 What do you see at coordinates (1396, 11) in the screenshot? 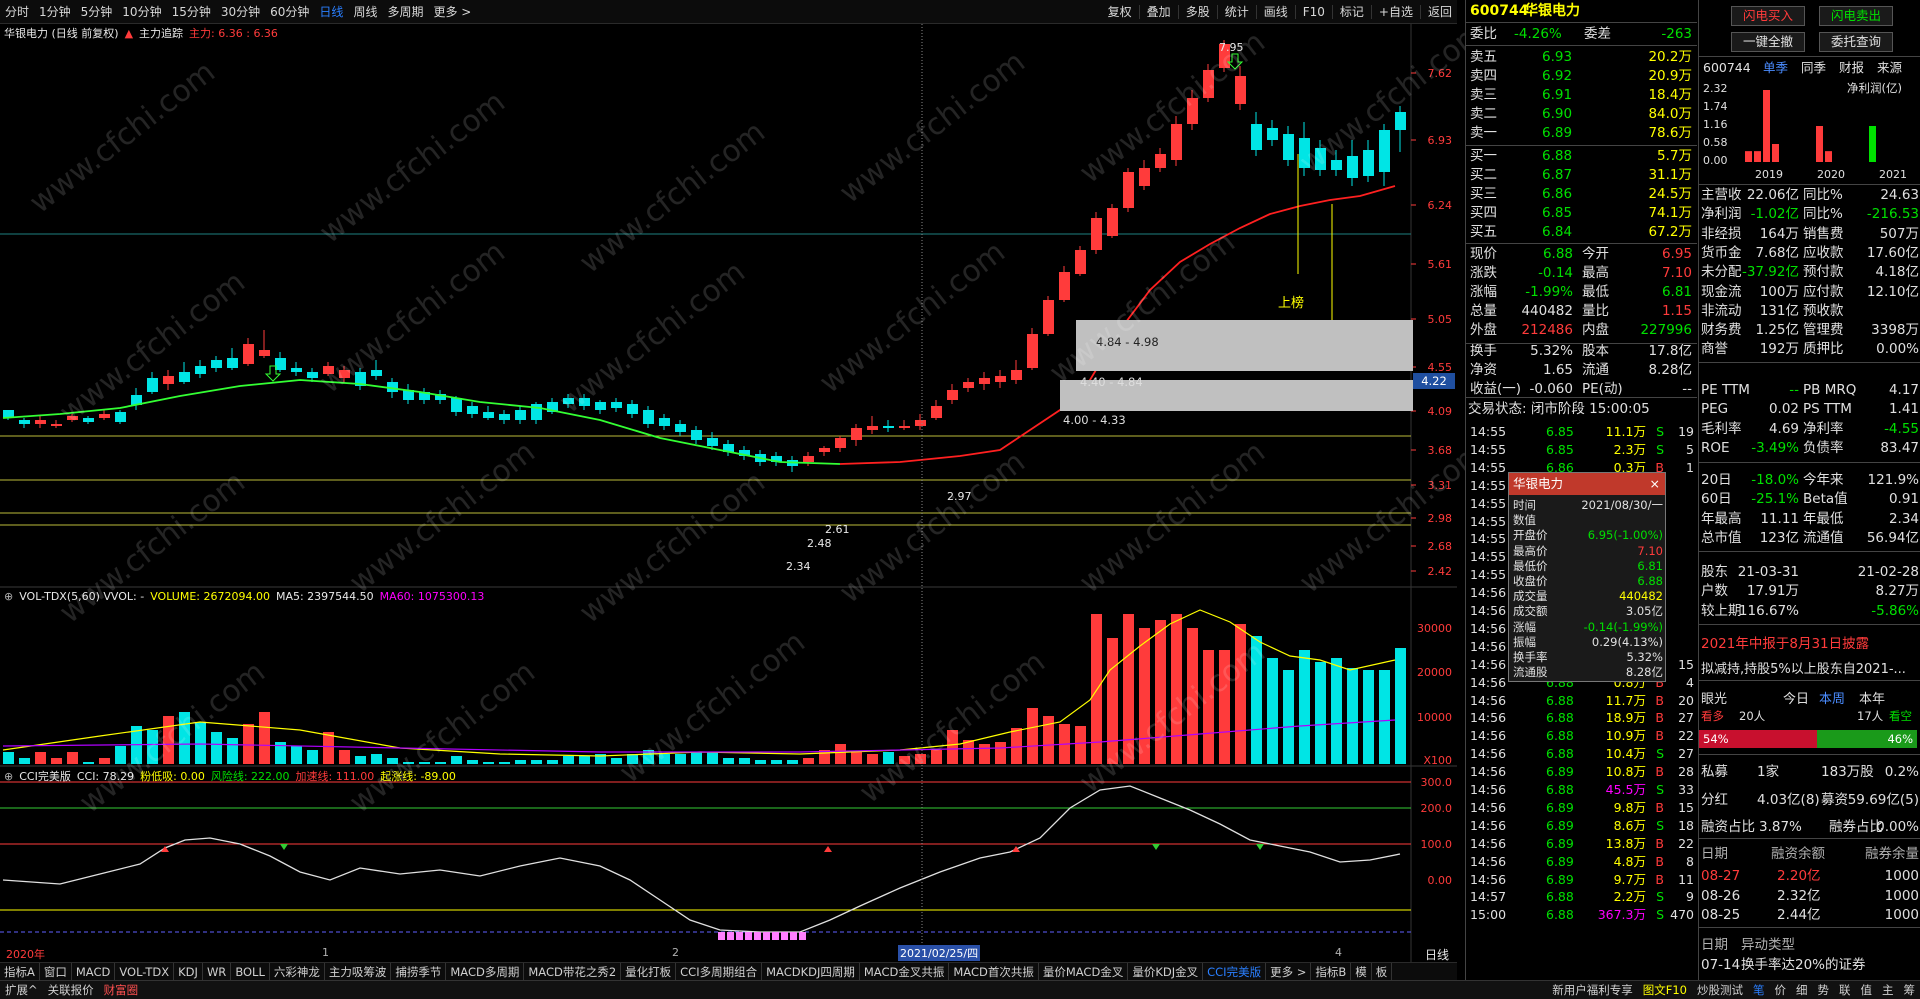
I see `tool-7: +自选` at bounding box center [1396, 11].